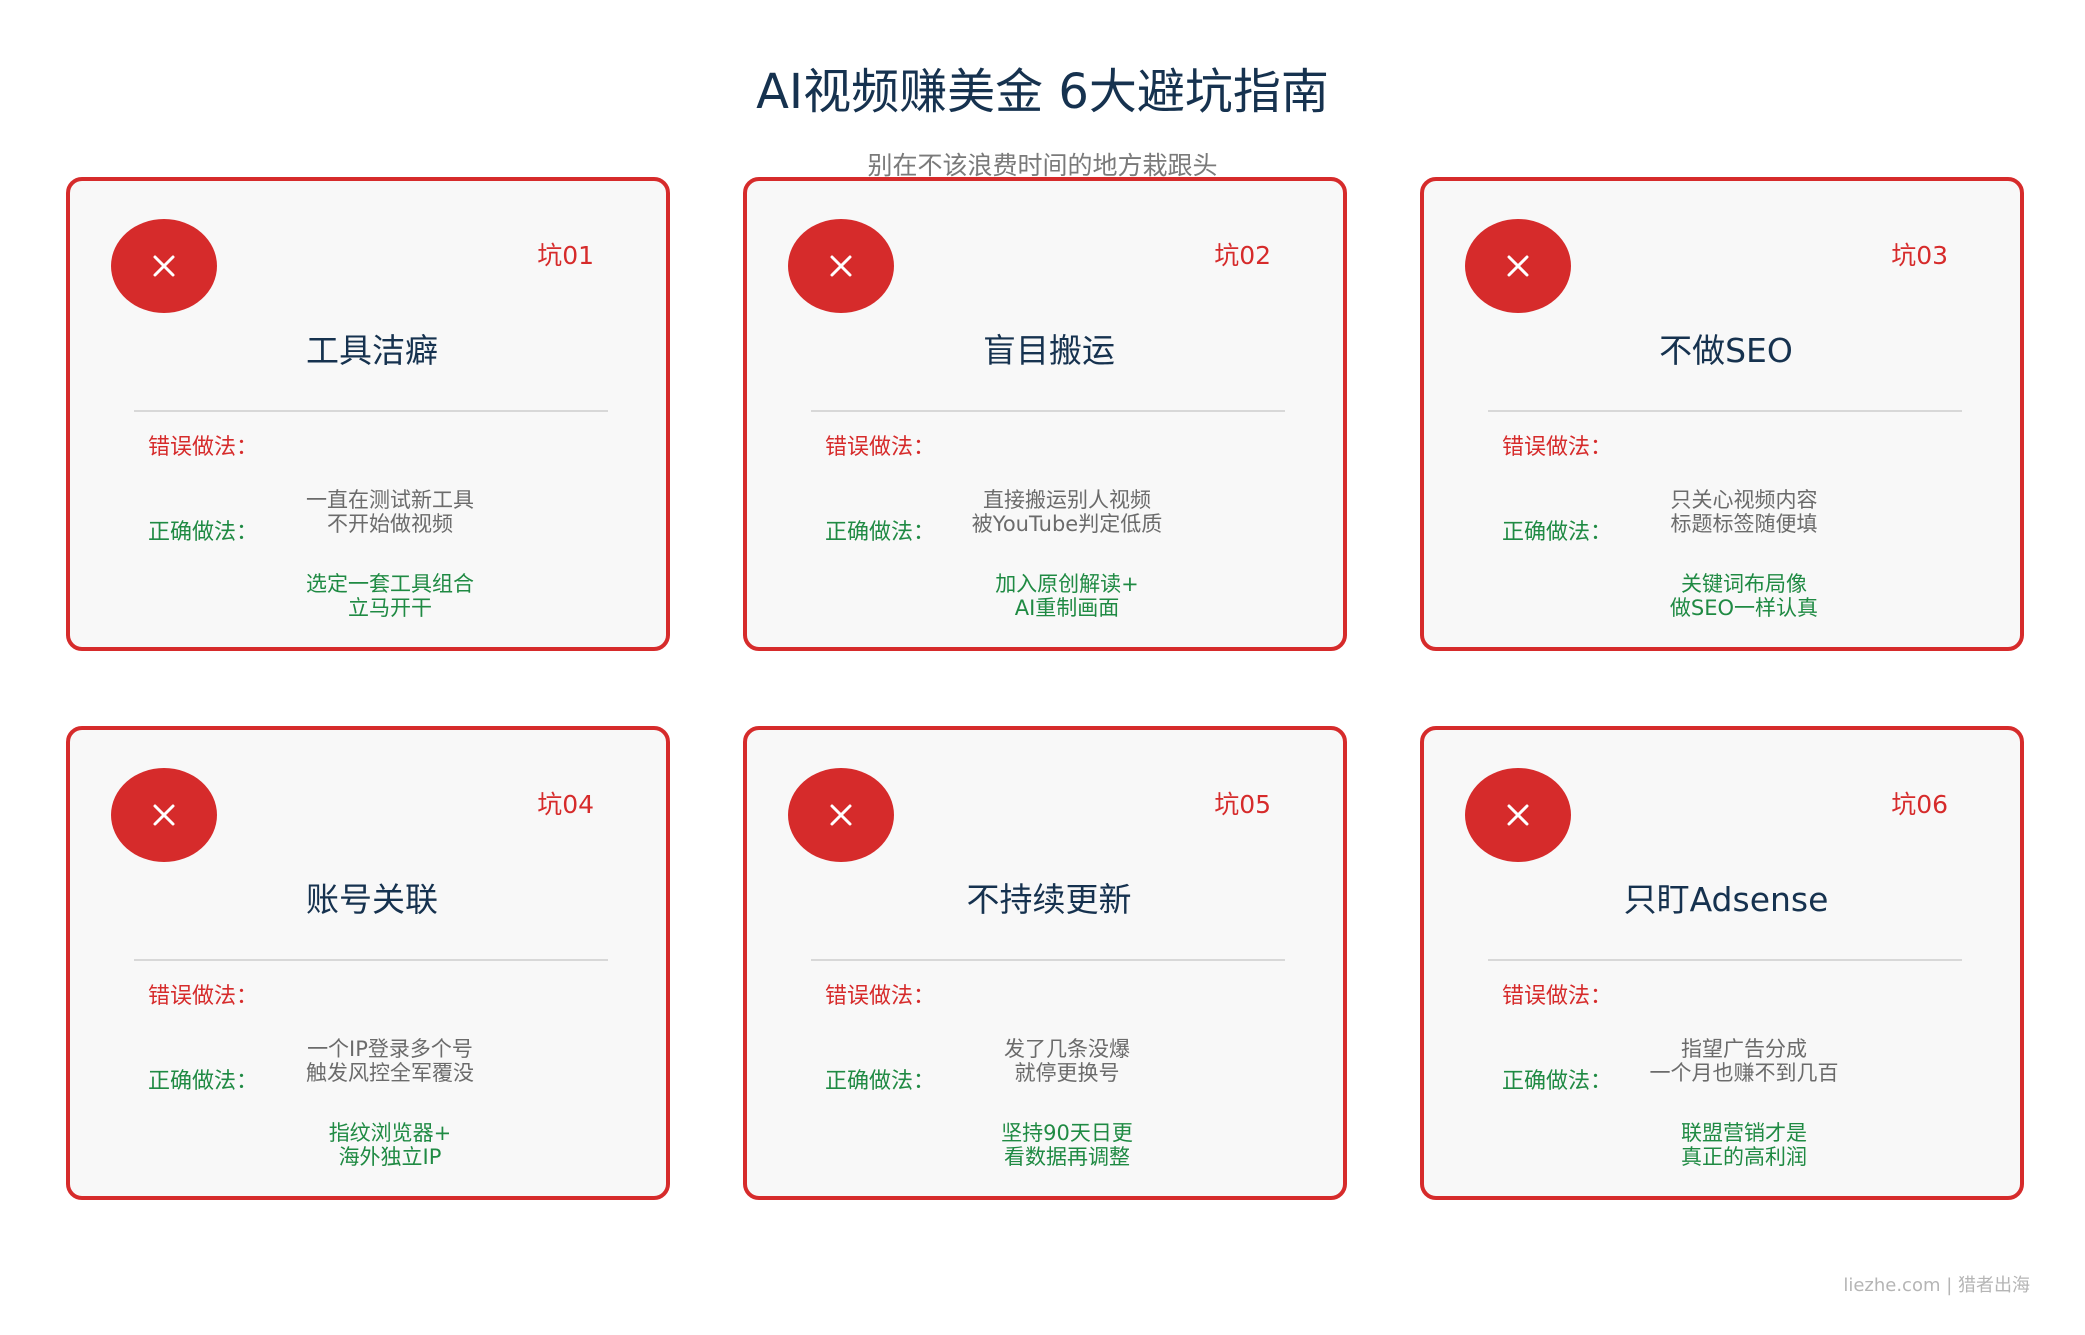  I want to click on pitfall-title: 不持续更新, so click(1049, 899).